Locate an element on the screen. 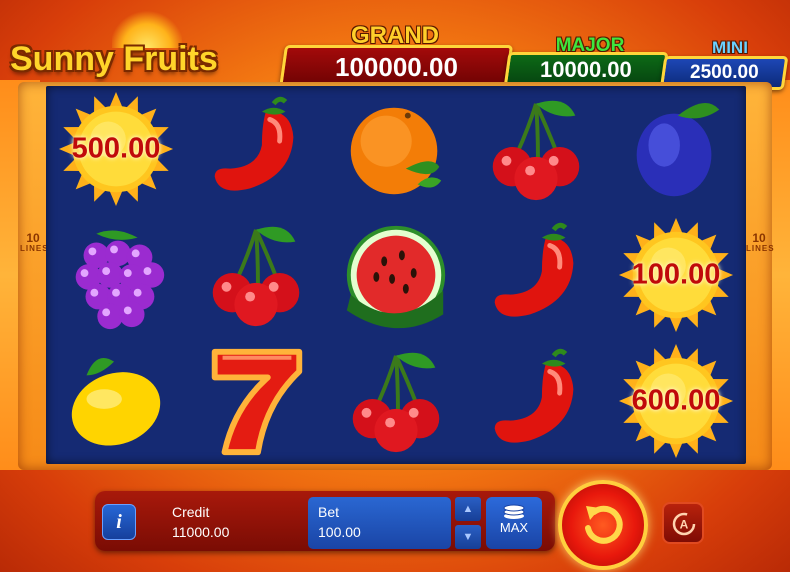  bet-label: Bet is located at coordinates (329, 512).